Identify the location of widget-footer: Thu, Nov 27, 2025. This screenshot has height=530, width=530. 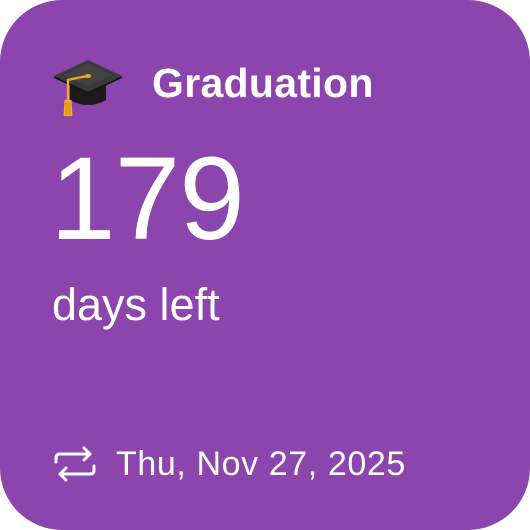
(229, 464).